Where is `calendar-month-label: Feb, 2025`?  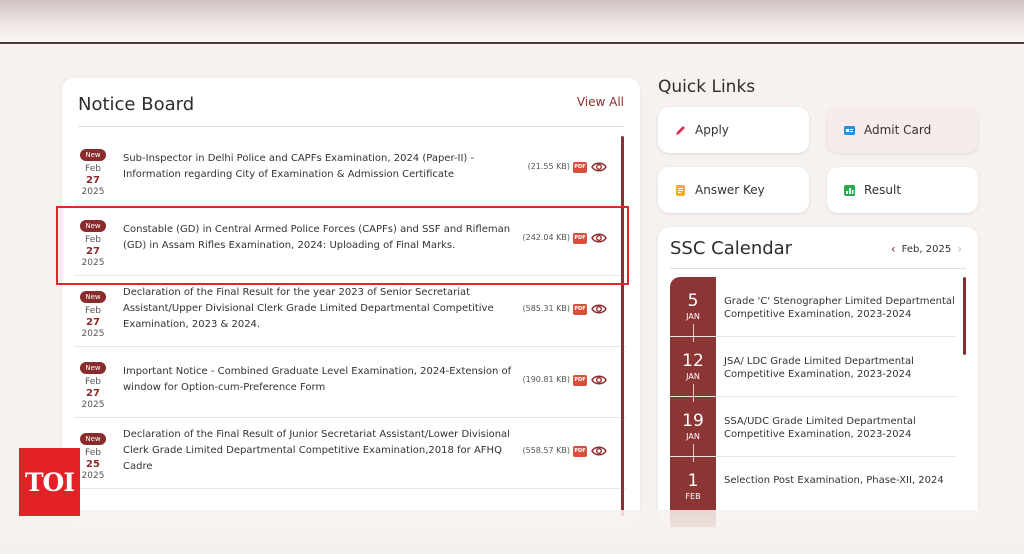
calendar-month-label: Feb, 2025 is located at coordinates (926, 249).